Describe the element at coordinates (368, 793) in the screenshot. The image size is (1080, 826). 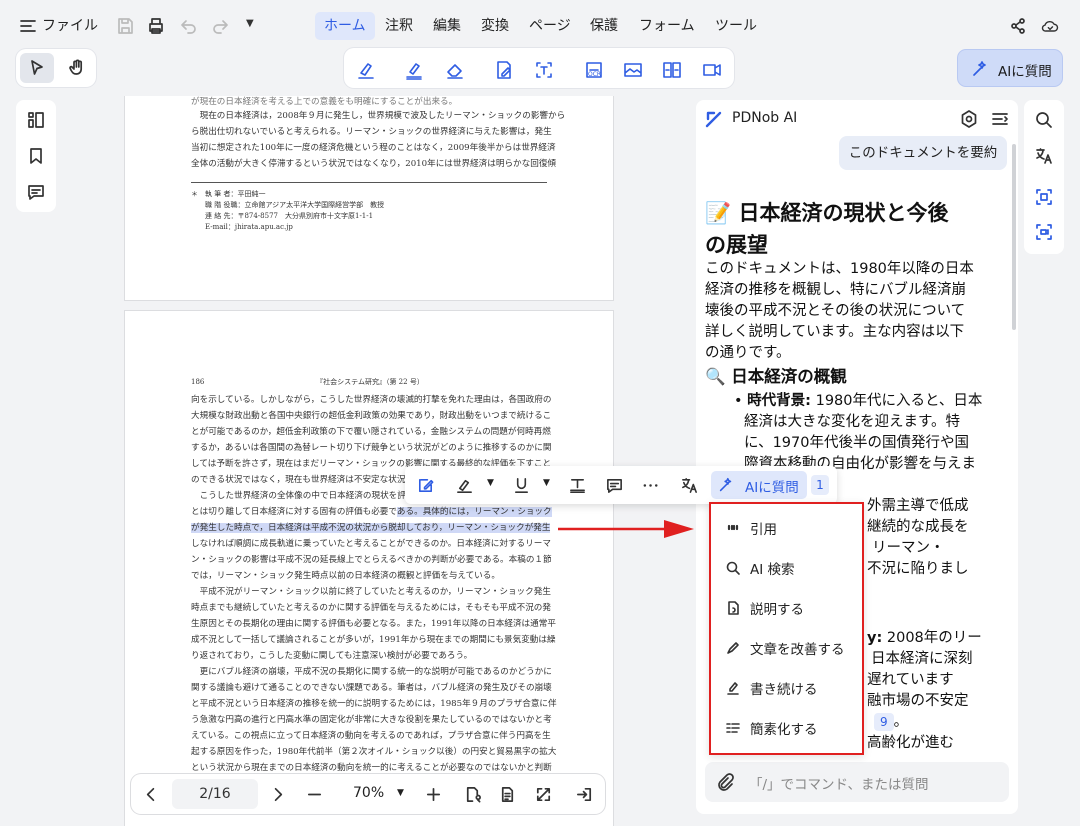
I see `zoom-level: 70%` at that location.